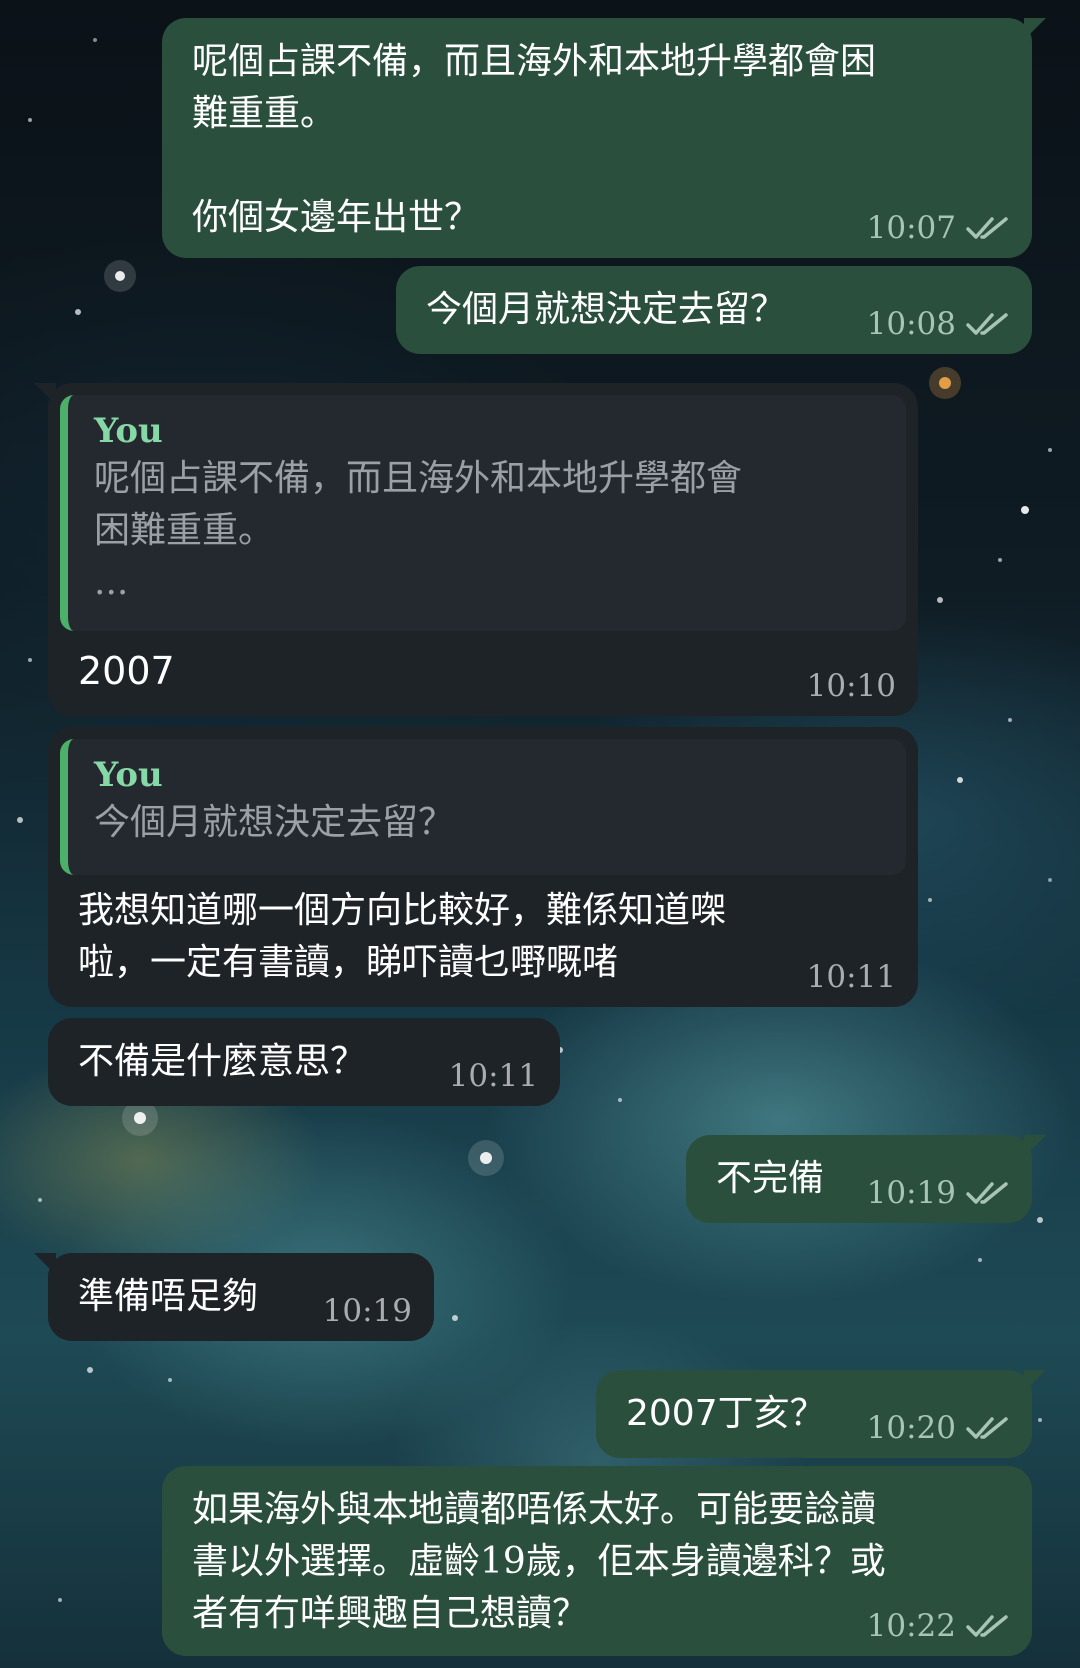 The height and width of the screenshot is (1668, 1080). Describe the element at coordinates (126, 671) in the screenshot. I see `message-text: 2007` at that location.